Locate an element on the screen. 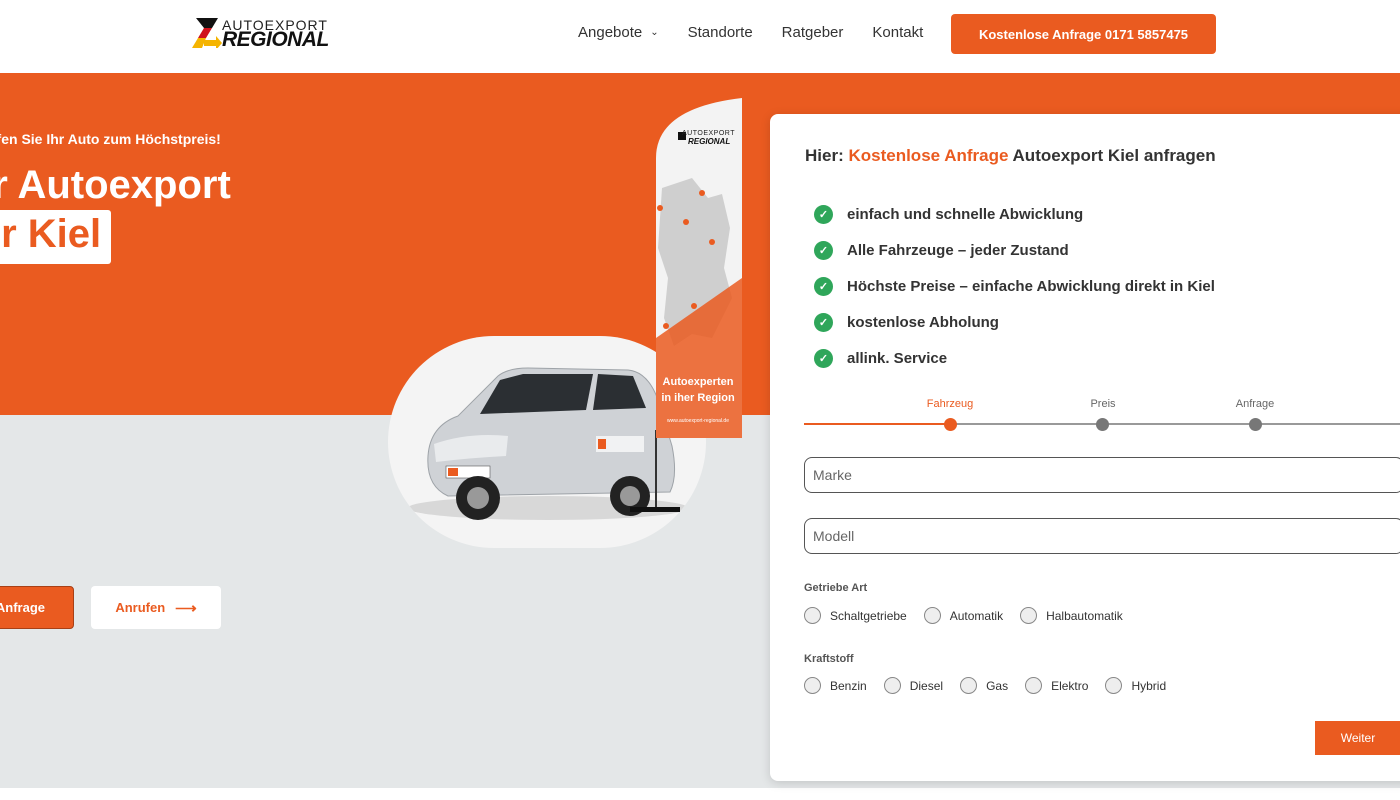 The height and width of the screenshot is (800, 1400). radio-halbautomatik: Halbautomatik is located at coordinates (1071, 615).